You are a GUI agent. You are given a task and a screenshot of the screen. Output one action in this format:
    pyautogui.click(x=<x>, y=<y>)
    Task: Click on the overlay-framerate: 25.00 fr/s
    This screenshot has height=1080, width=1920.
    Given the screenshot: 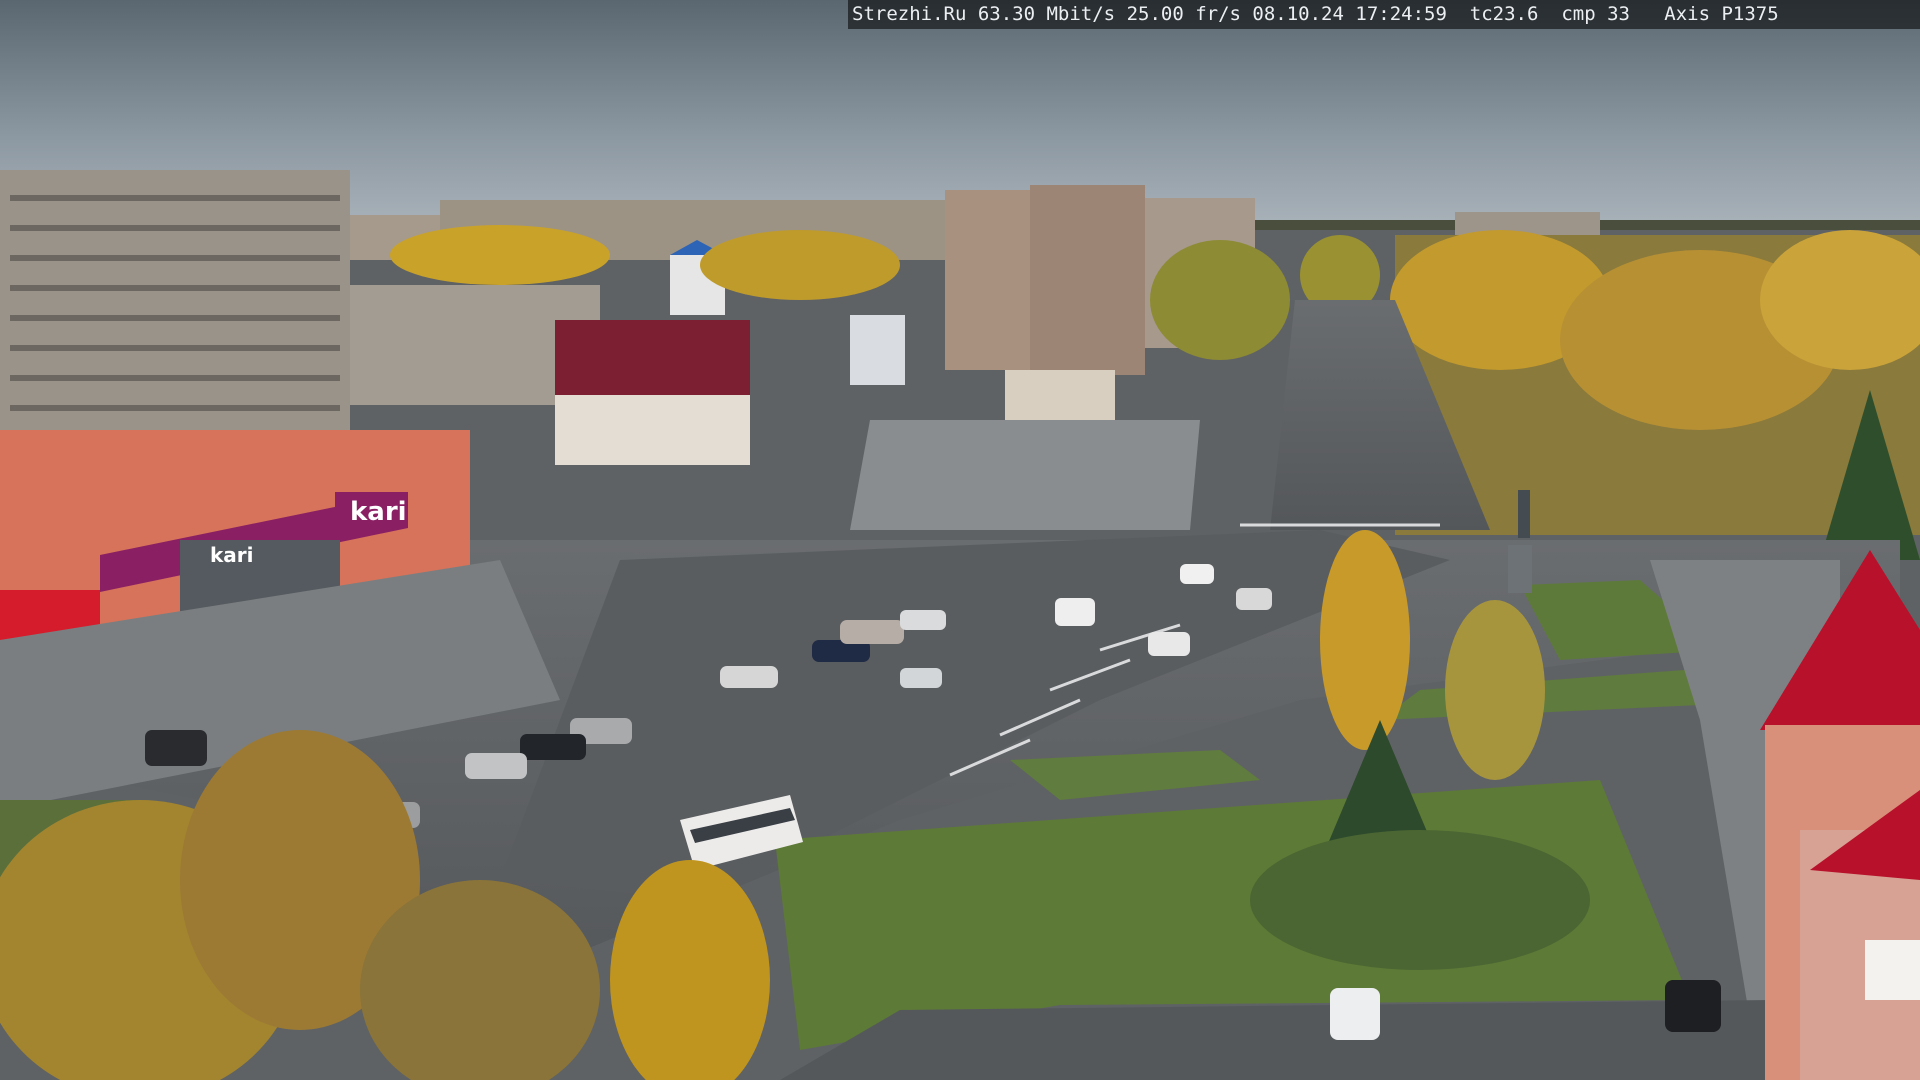 What is the action you would take?
    pyautogui.click(x=1183, y=14)
    